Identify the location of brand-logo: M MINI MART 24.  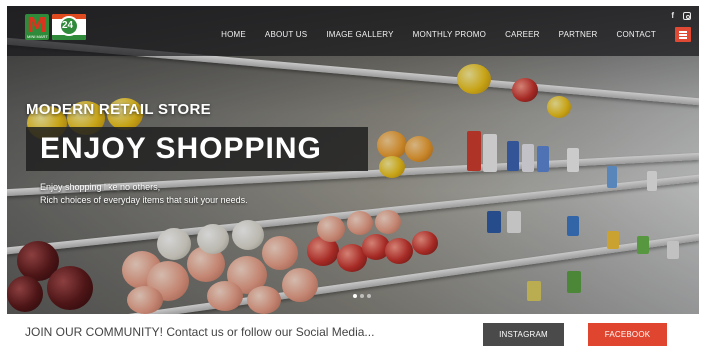
(55, 26).